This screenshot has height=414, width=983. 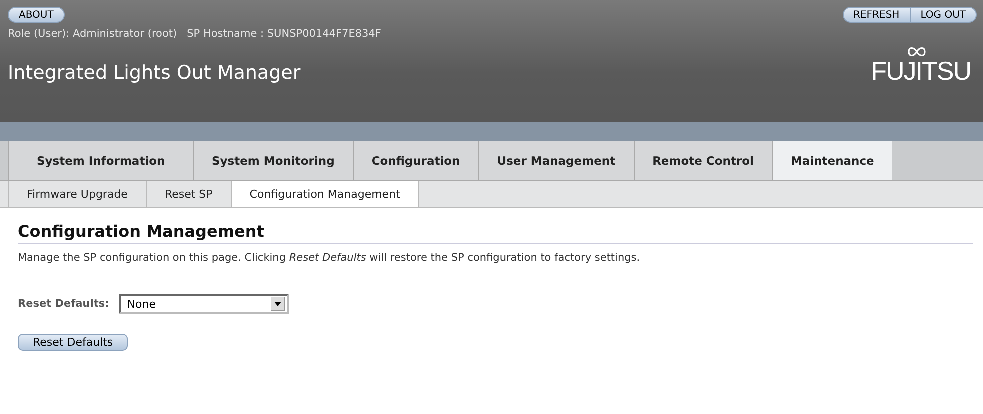 I want to click on nav-tab: Configuration, so click(x=415, y=160).